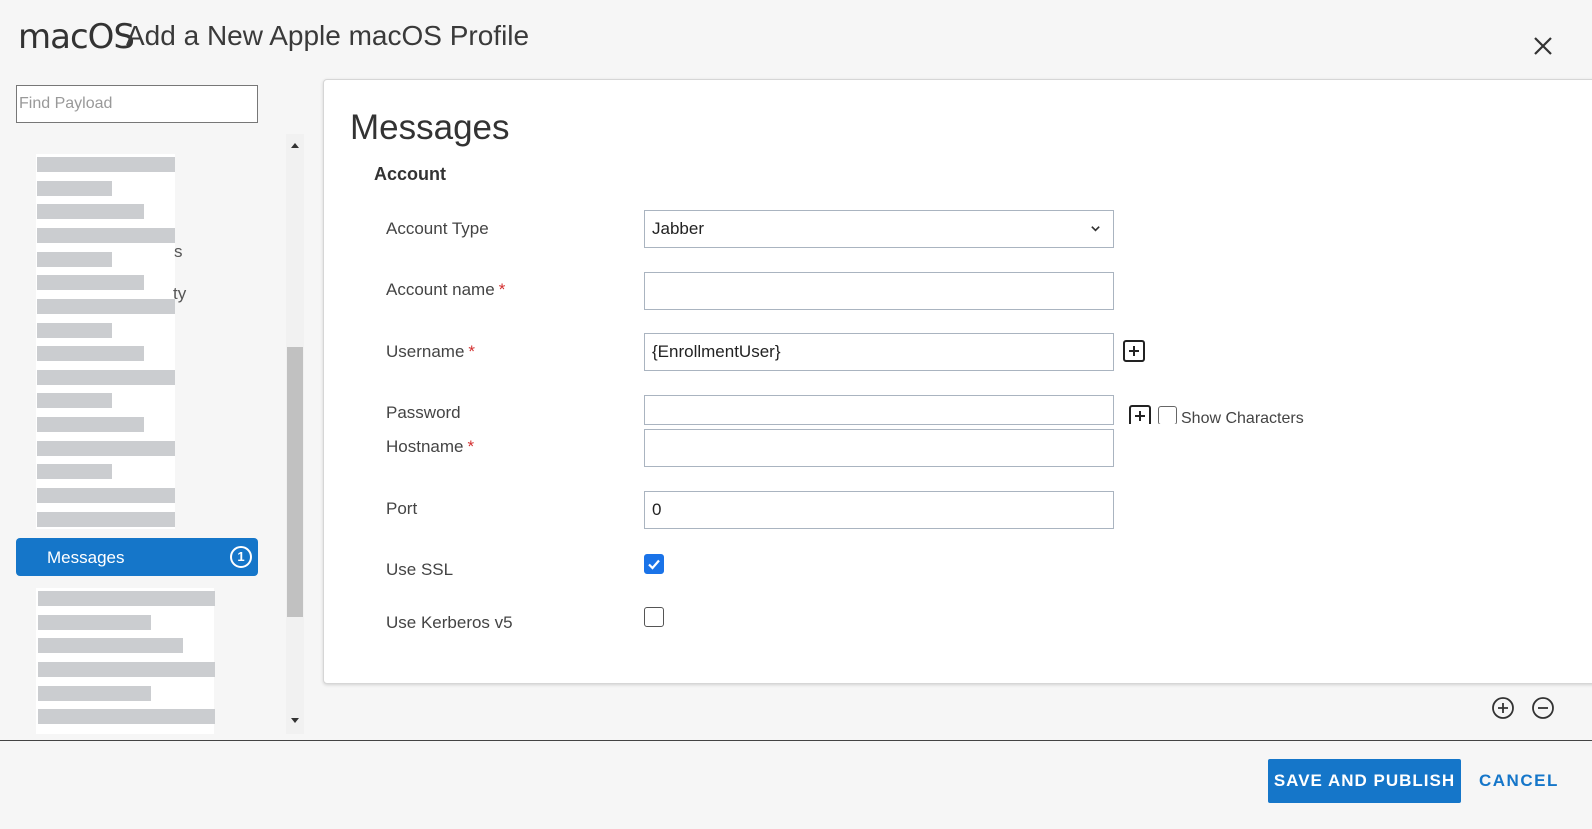 This screenshot has height=829, width=1592. What do you see at coordinates (430, 127) in the screenshot?
I see `panel-title: Messages` at bounding box center [430, 127].